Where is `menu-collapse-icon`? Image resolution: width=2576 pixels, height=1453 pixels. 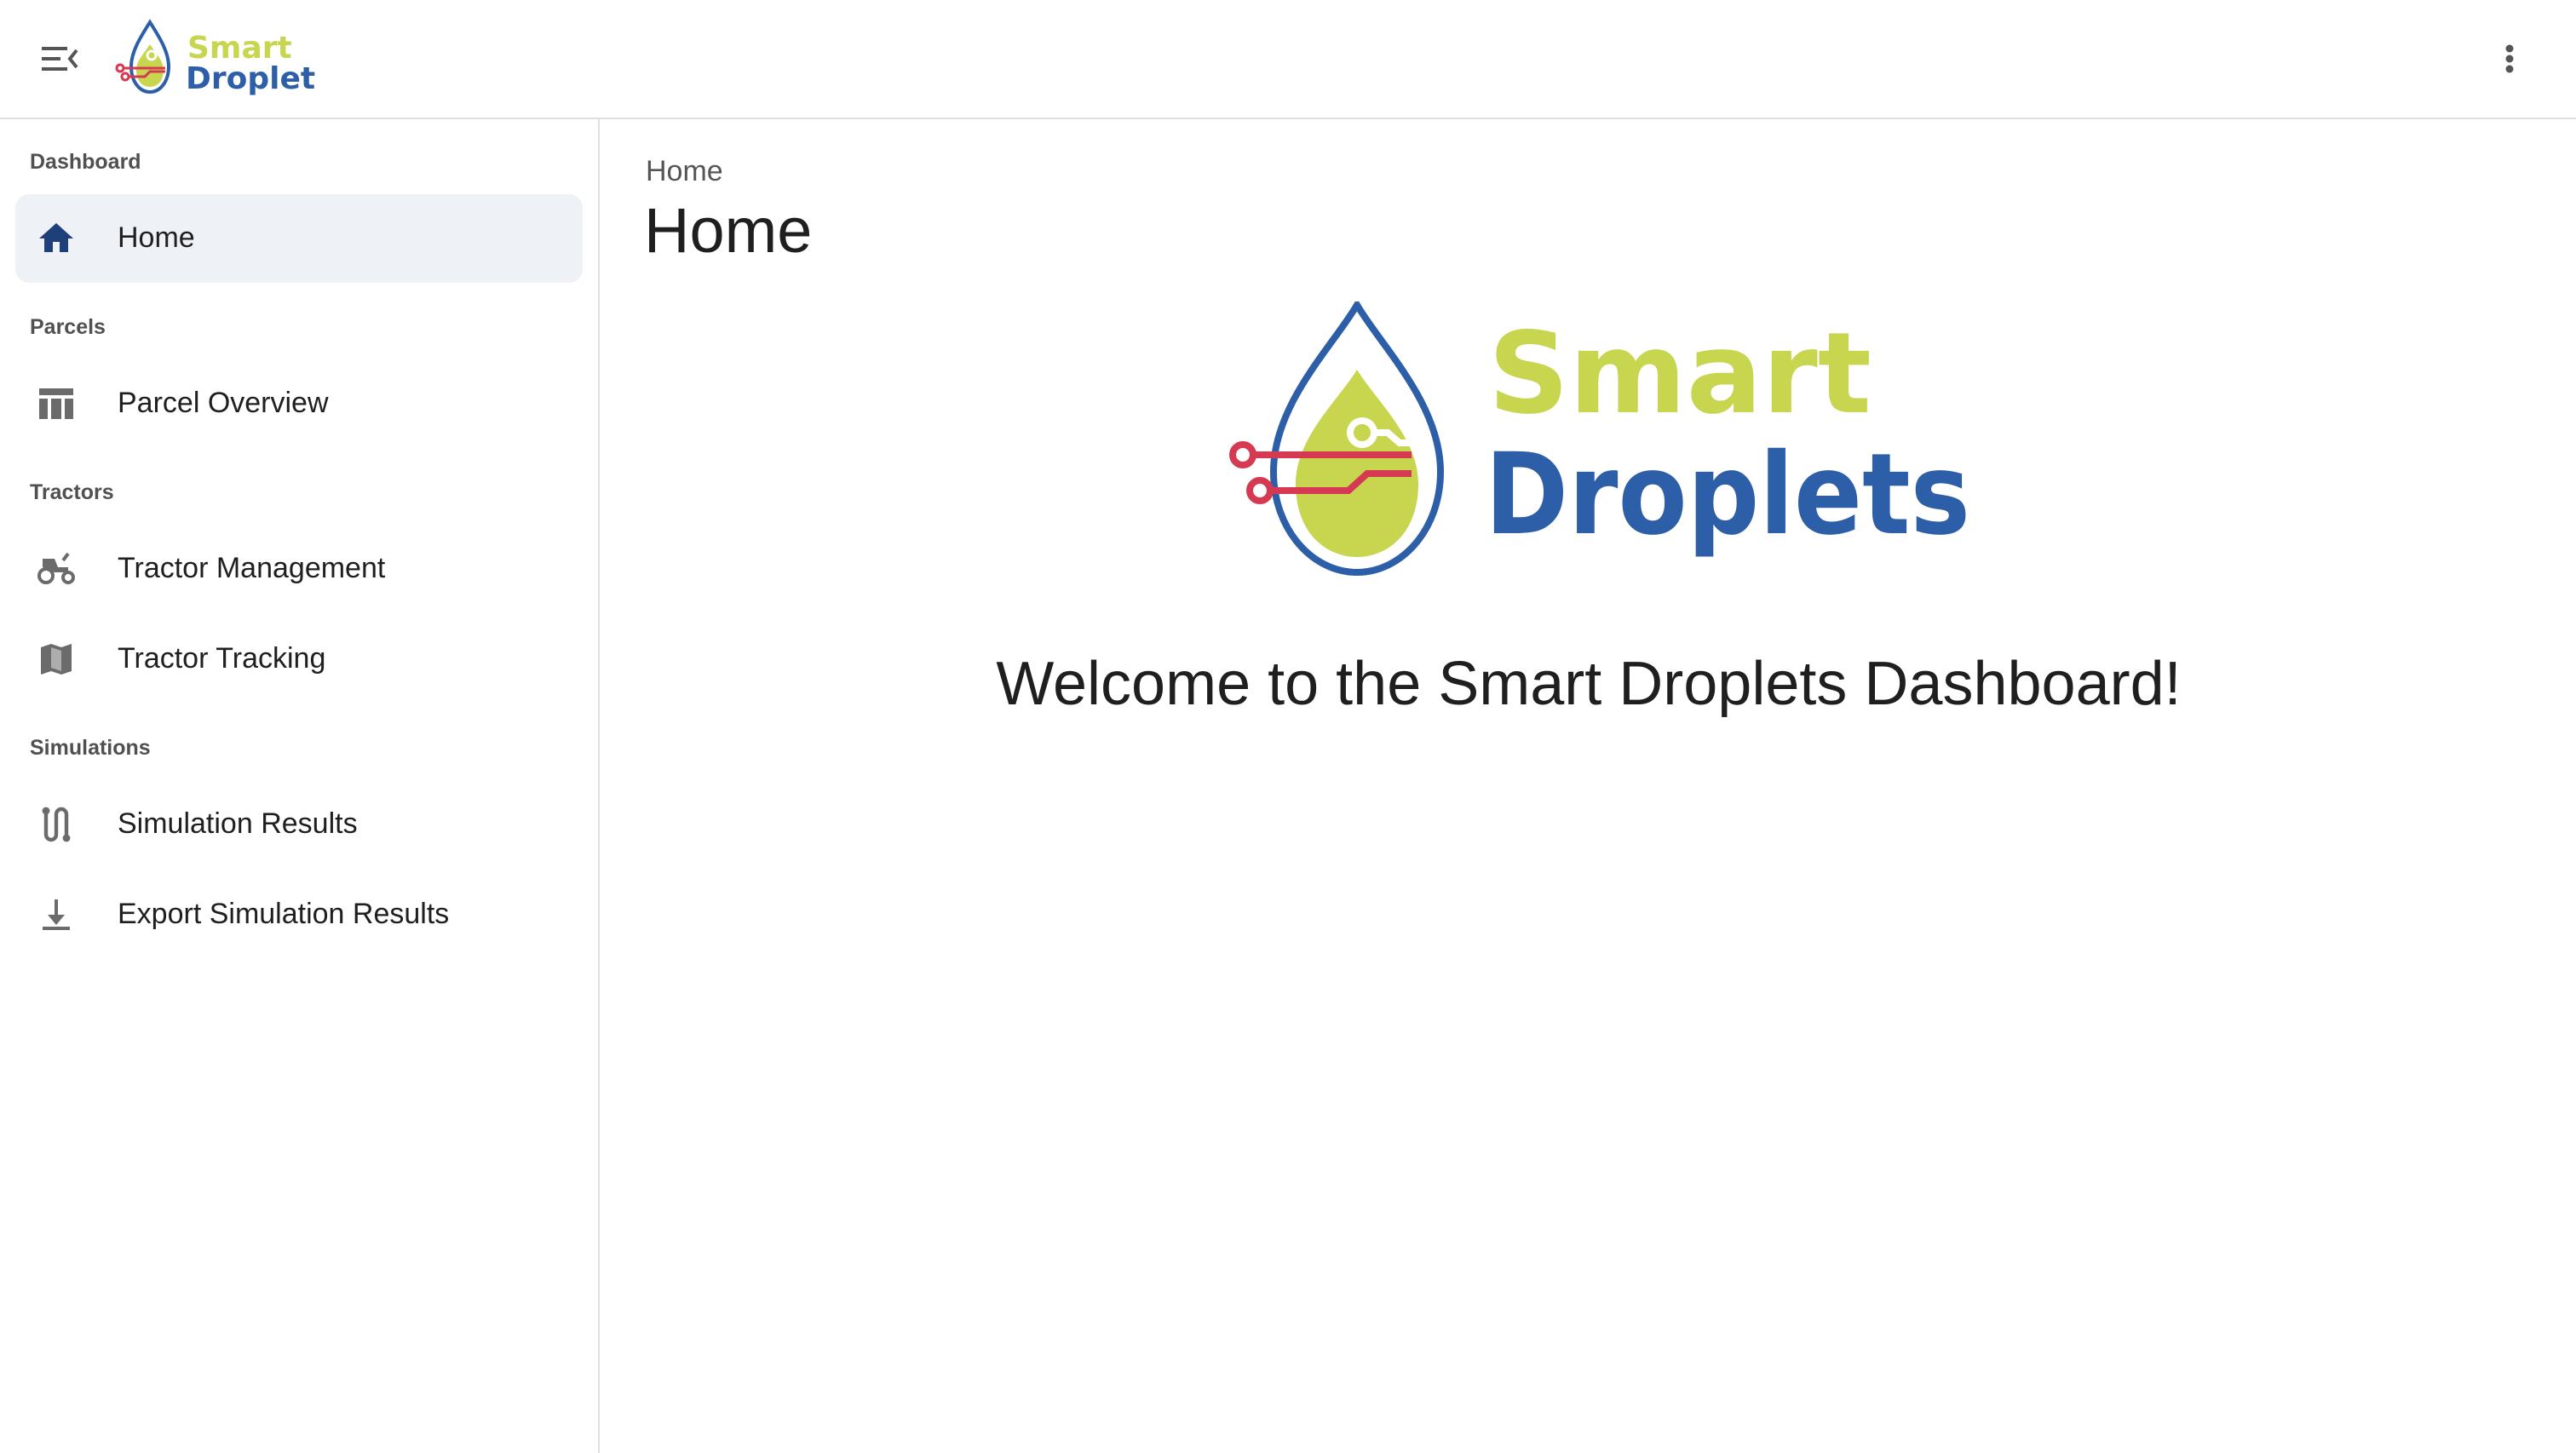 menu-collapse-icon is located at coordinates (60, 59).